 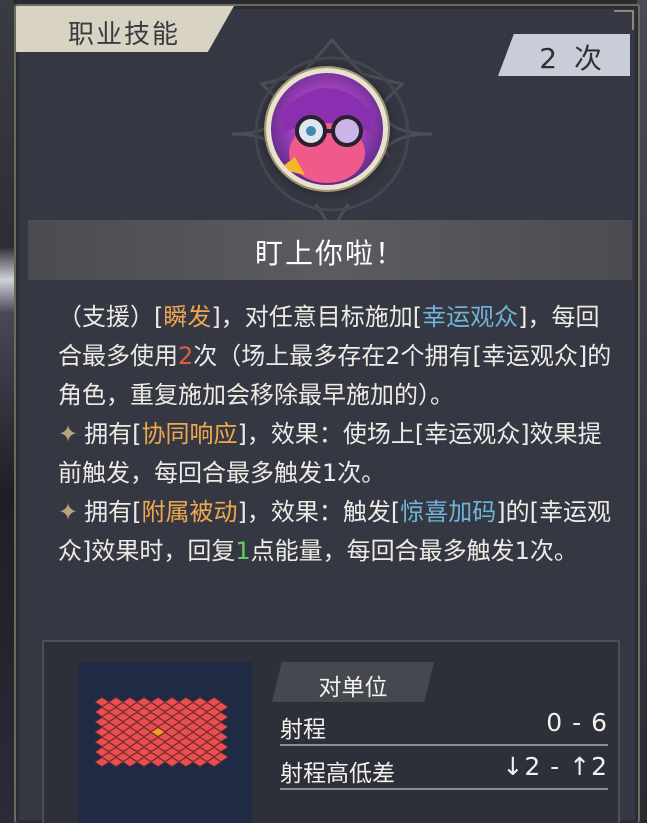 I want to click on keyword-instant: 瞬发, so click(x=187, y=317).